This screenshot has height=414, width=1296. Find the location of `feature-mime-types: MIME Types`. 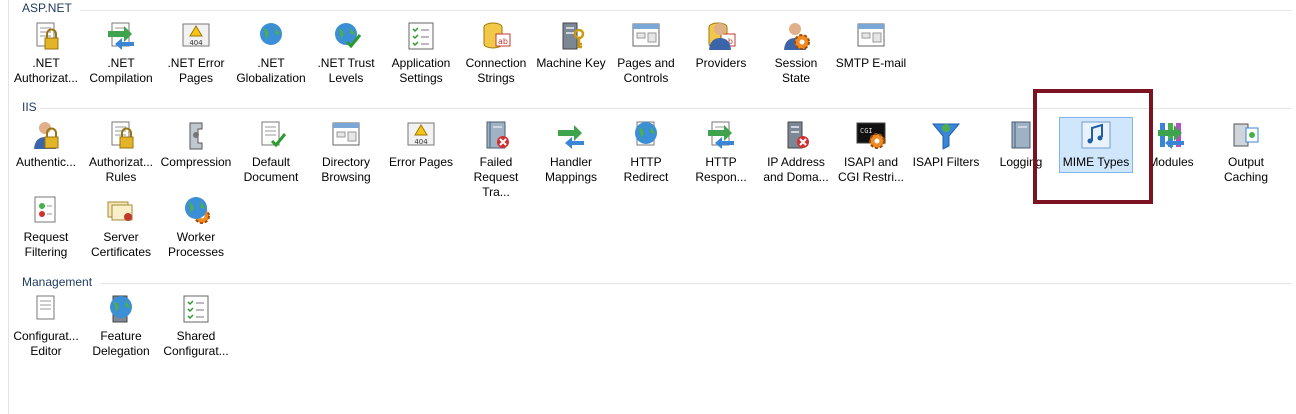

feature-mime-types: MIME Types is located at coordinates (1096, 159).